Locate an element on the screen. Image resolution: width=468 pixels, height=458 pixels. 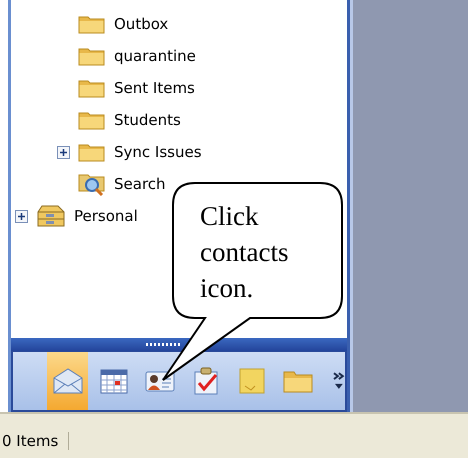
task-checklist-icon is located at coordinates (206, 381).